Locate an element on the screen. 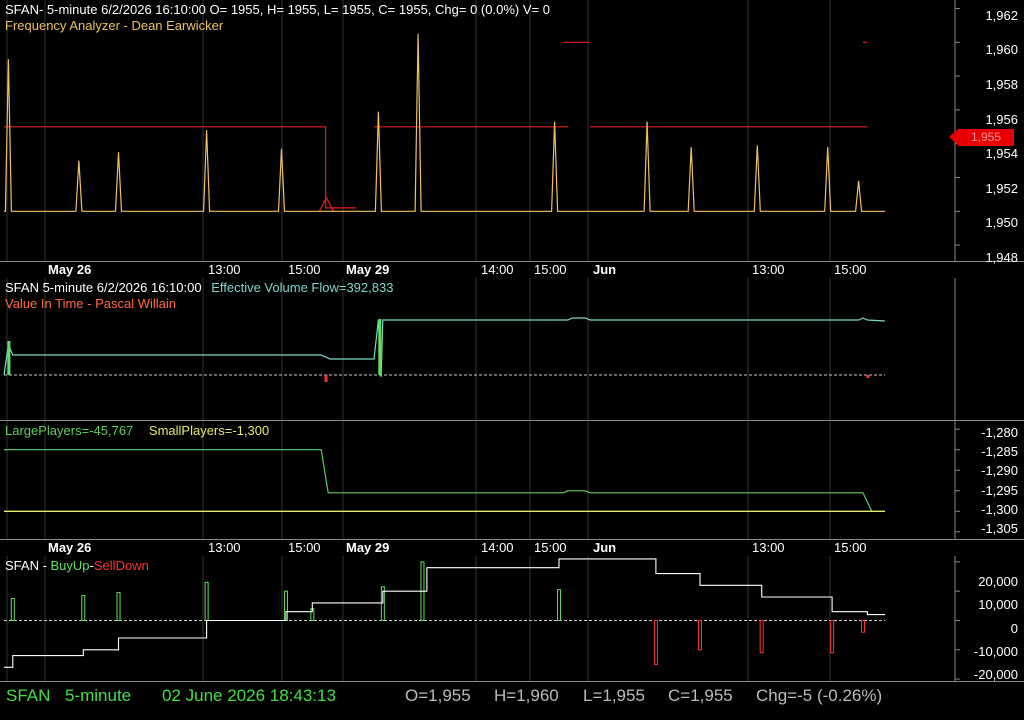 This screenshot has height=720, width=1024. buy-sell-prefix: SFAN - is located at coordinates (28, 565).